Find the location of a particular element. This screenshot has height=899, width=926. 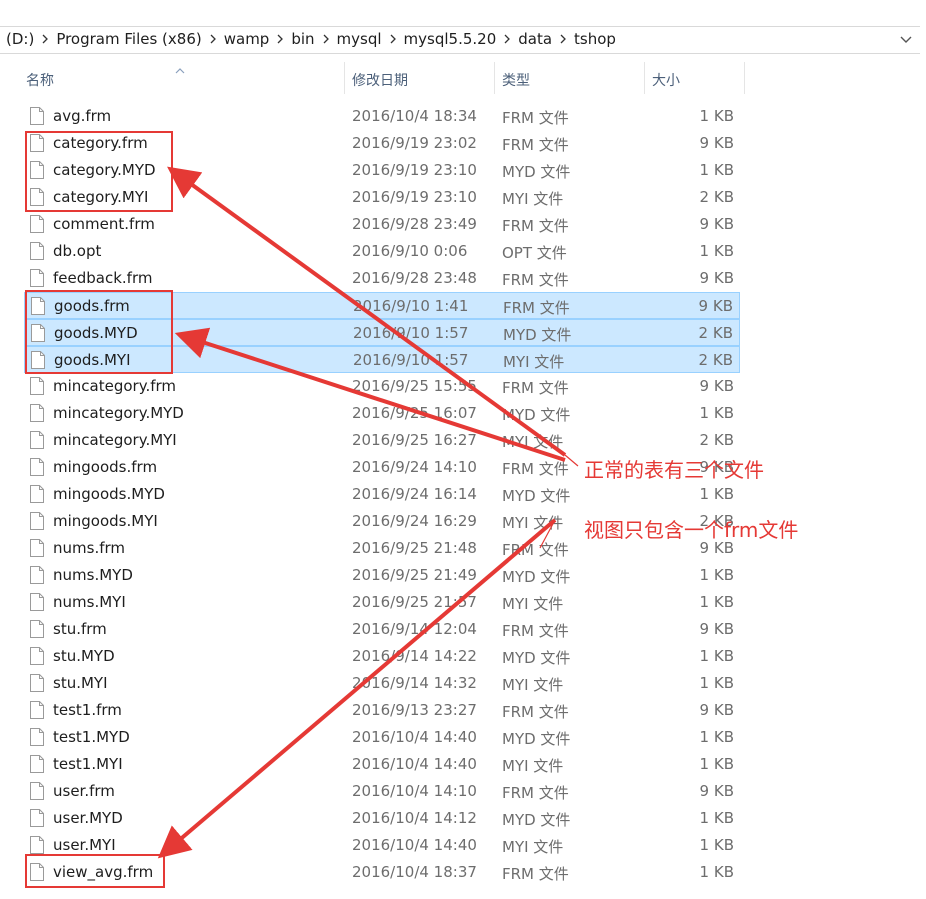

file-row: feedback.frm 2016/9/28 23:48 FRM 文件 9 KB is located at coordinates (382, 278).